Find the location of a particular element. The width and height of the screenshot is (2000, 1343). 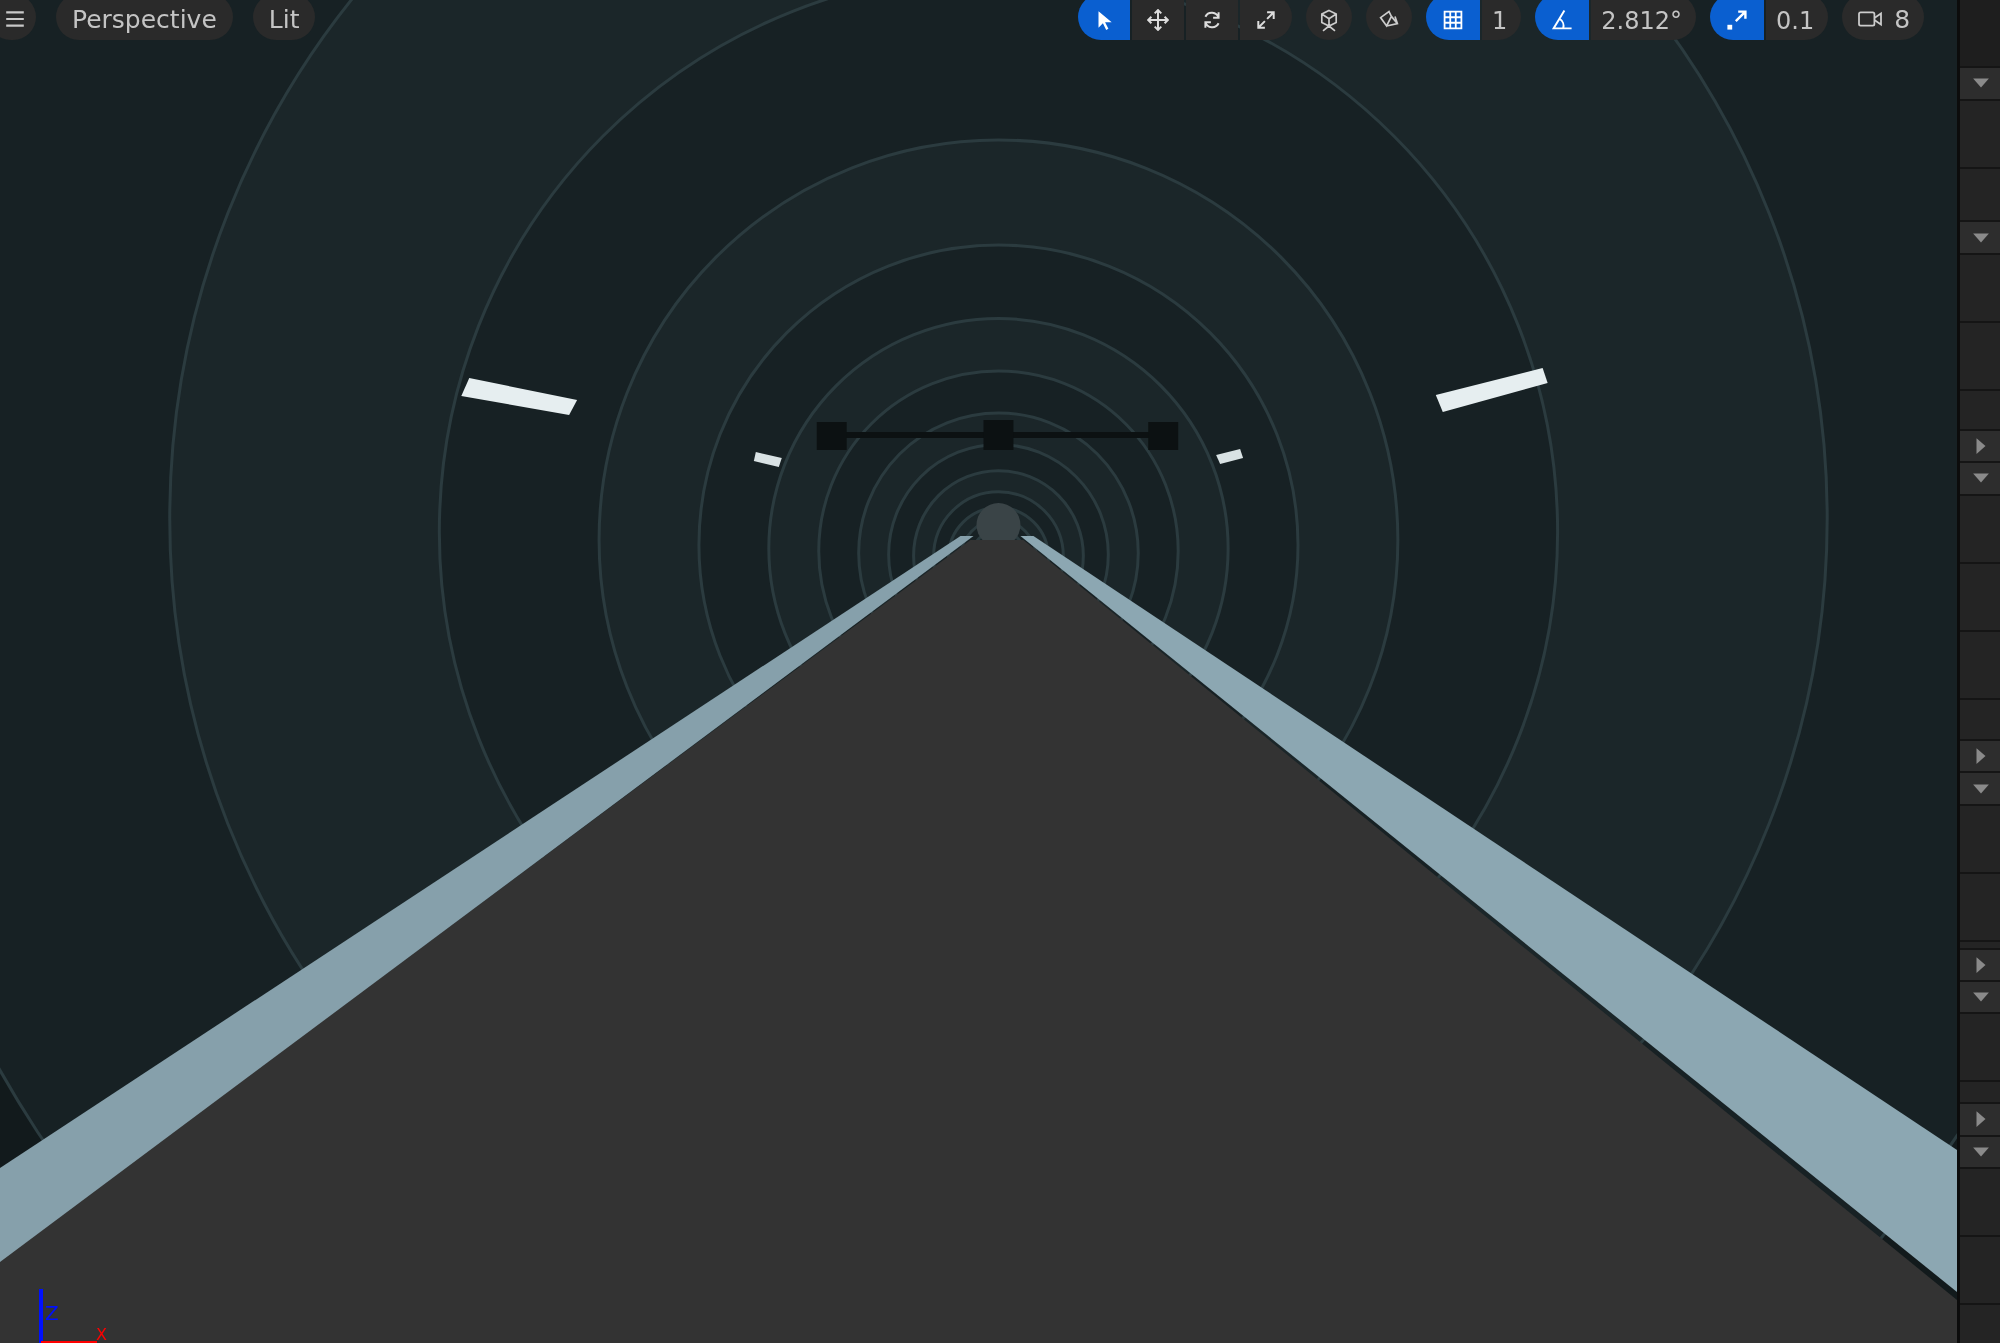

grid-snap-value: 1 is located at coordinates (1502, 20).